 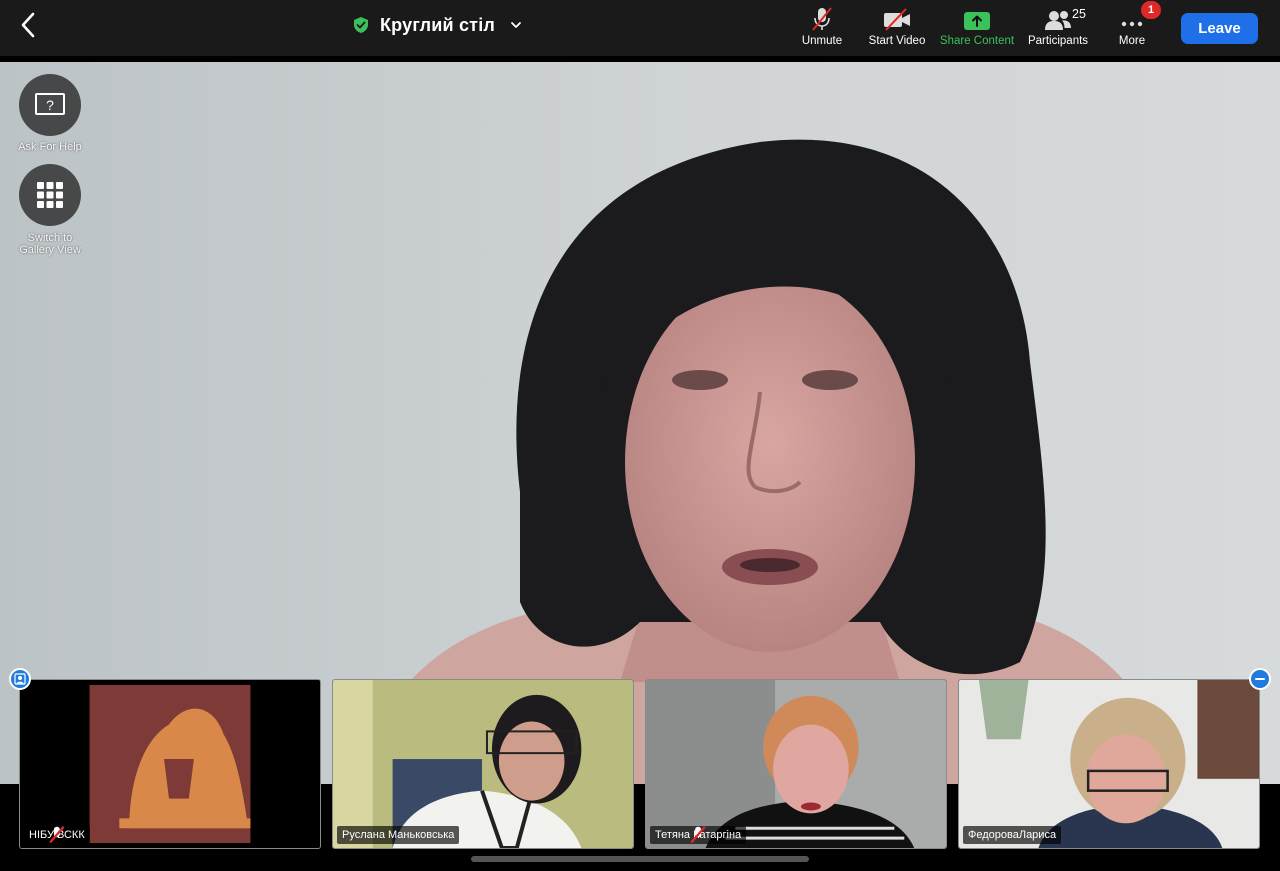 What do you see at coordinates (897, 41) in the screenshot?
I see `start-video-label: Start Video` at bounding box center [897, 41].